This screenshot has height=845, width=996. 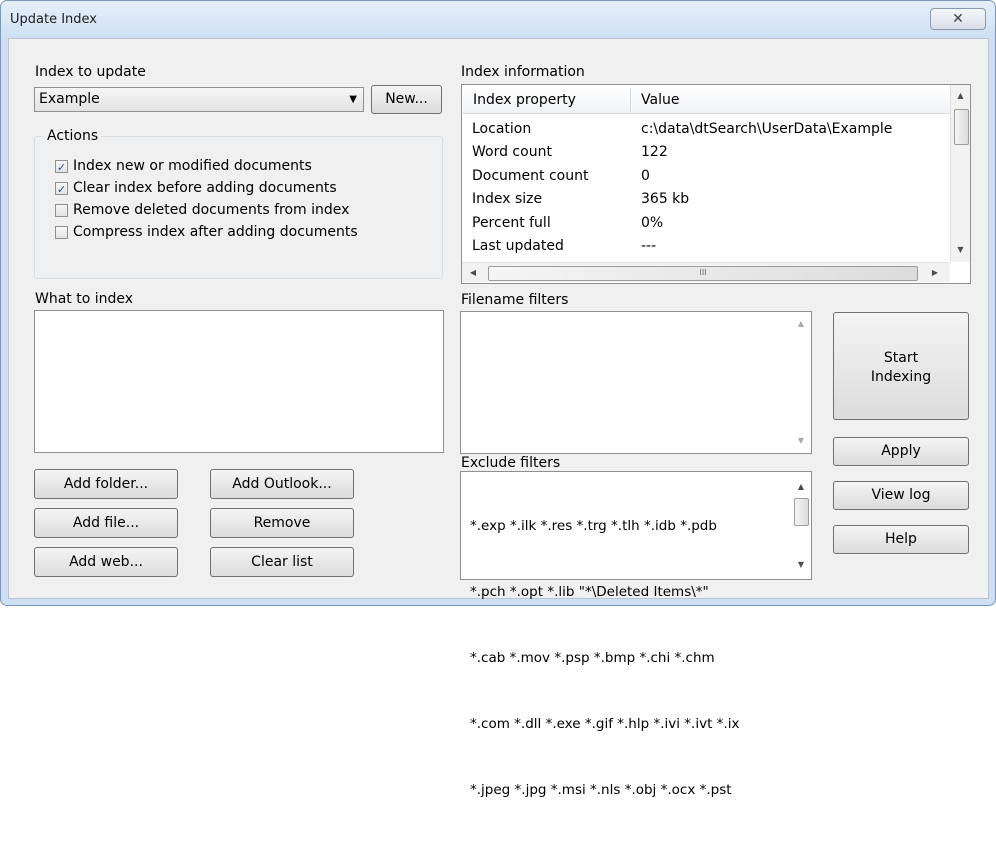 I want to click on row-property: Last updated, so click(x=518, y=246).